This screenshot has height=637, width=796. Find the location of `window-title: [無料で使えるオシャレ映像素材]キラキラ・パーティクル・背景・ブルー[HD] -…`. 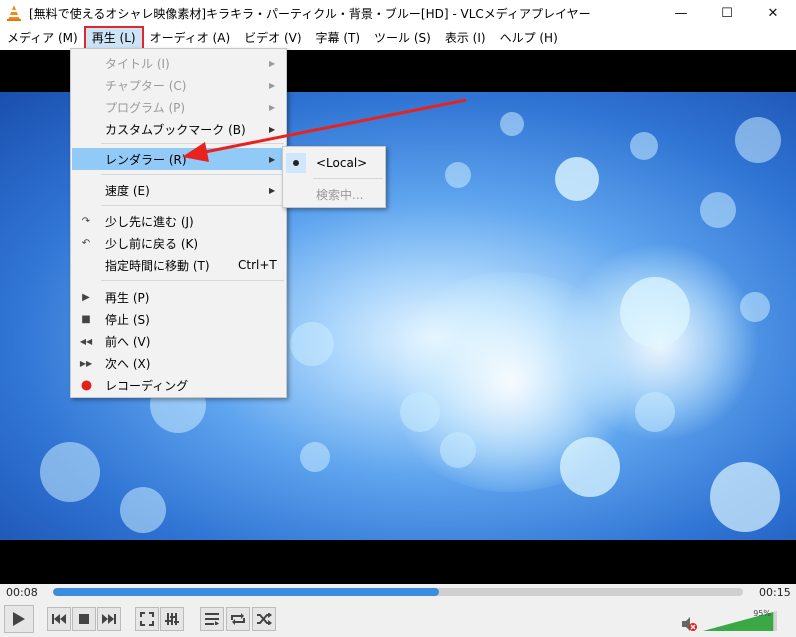

window-title: [無料で使えるオシャレ映像素材]キラキラ・パーティクル・背景・ブルー[HD] -… is located at coordinates (310, 13).